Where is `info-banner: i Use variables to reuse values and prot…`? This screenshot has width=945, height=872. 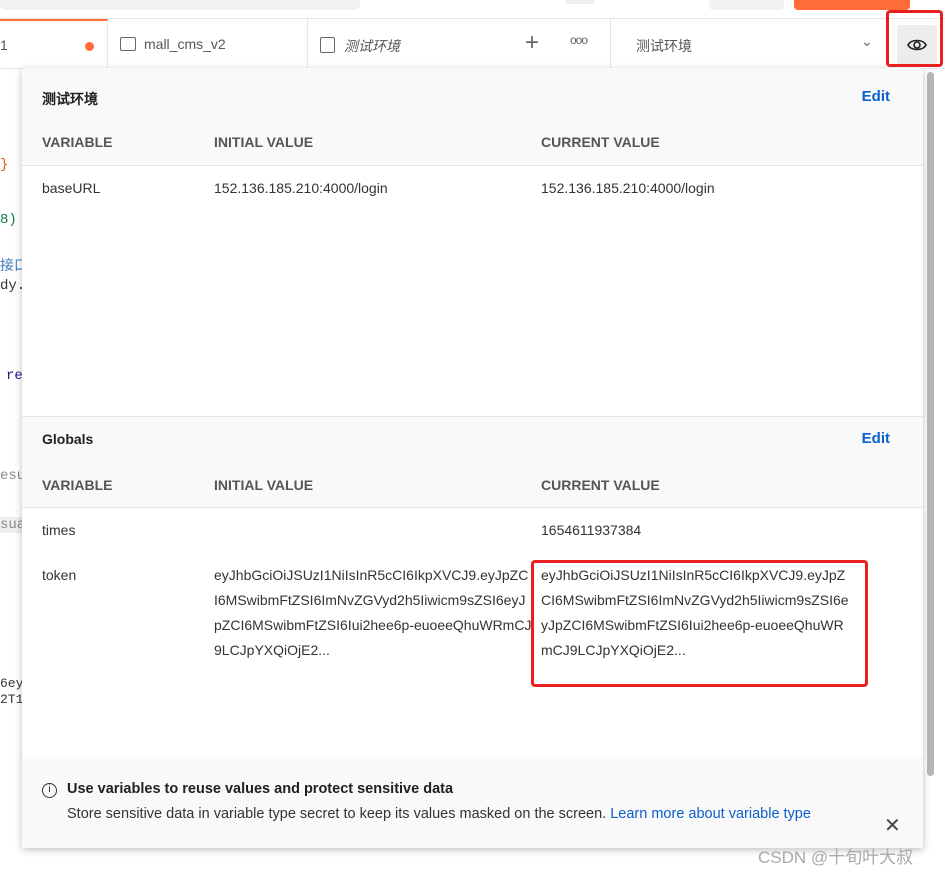 info-banner: i Use variables to reuse values and prot… is located at coordinates (472, 802).